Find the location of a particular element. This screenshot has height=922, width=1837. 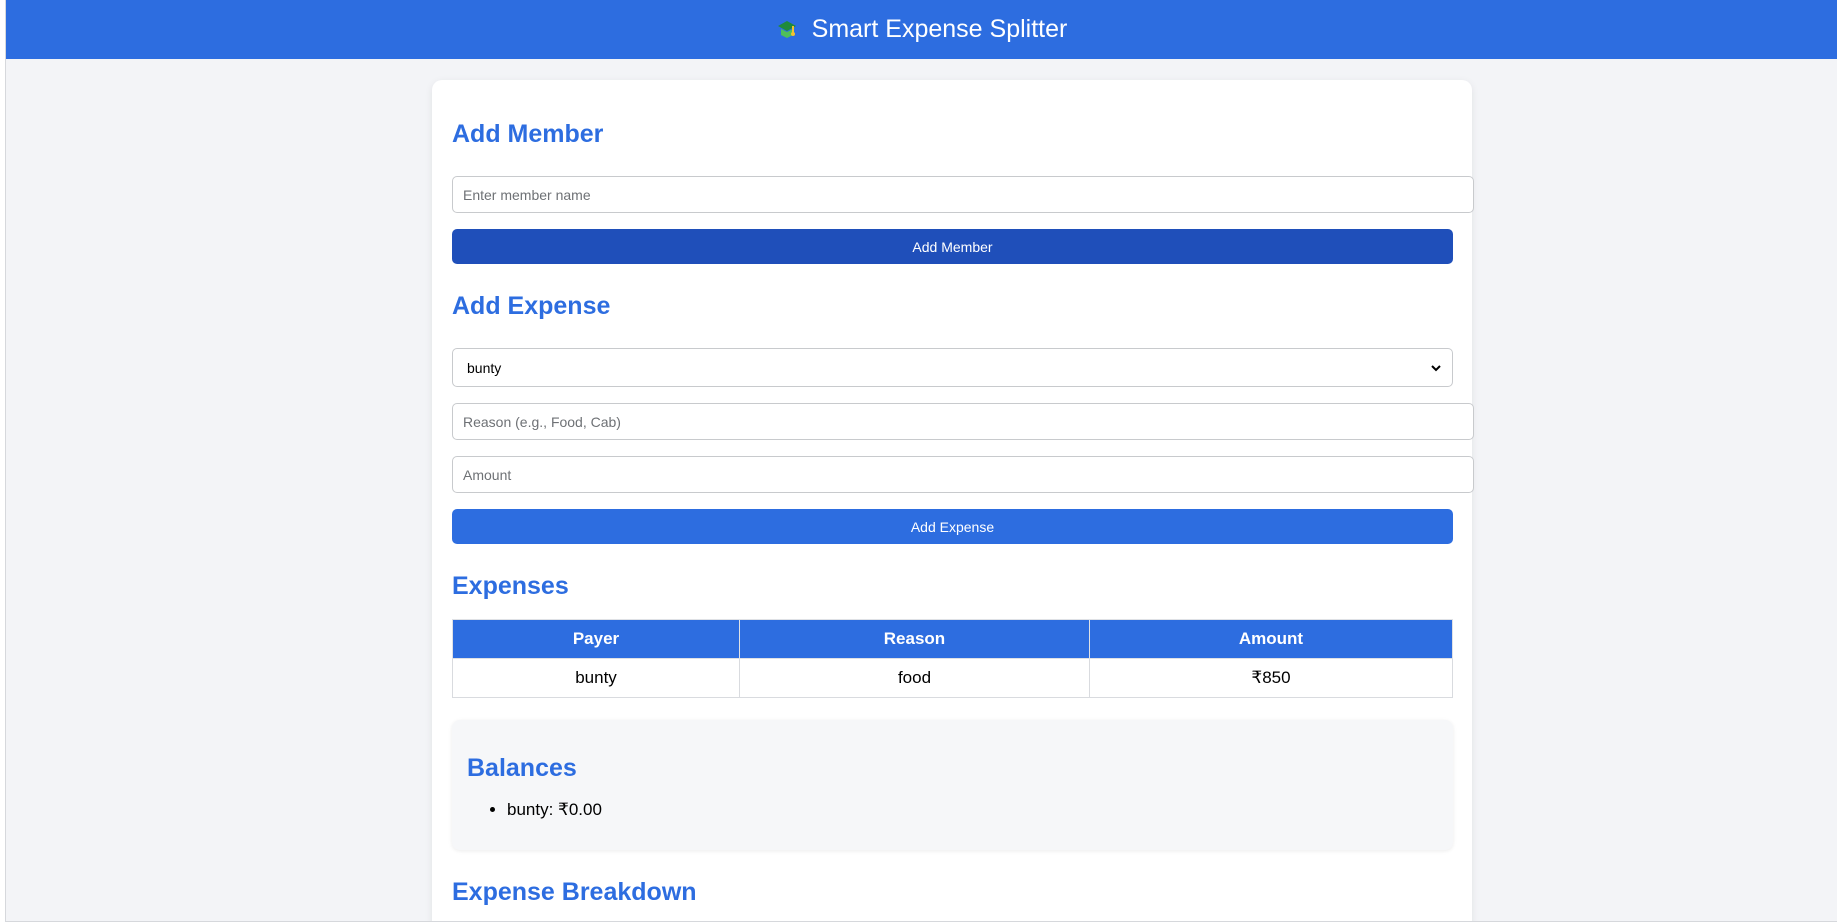

column-header-reason: Reason is located at coordinates (914, 639).